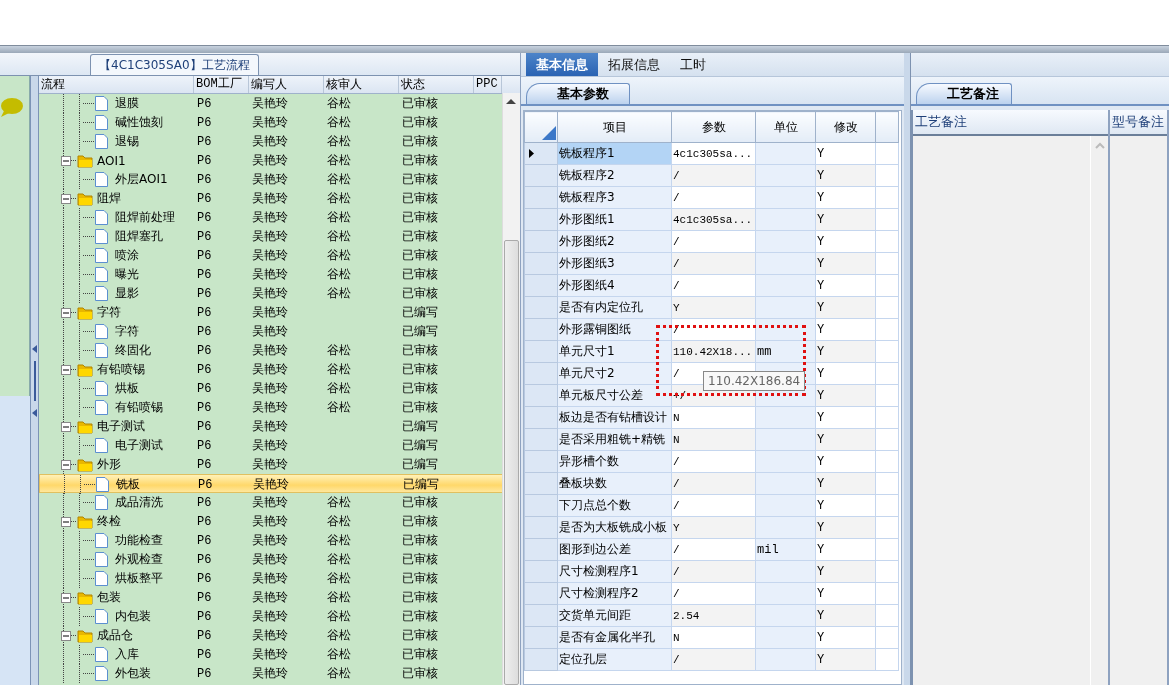 This screenshot has width=1169, height=685. I want to click on tree-row: 内包装 P6 吴艳玲 谷松 已审核, so click(271, 616).